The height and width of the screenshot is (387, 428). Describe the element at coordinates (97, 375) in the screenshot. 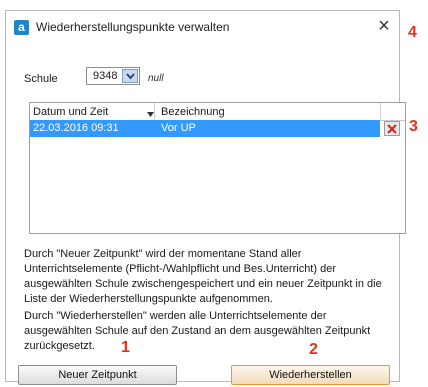

I see `new-point-button: Neuer Zeitpunkt` at that location.